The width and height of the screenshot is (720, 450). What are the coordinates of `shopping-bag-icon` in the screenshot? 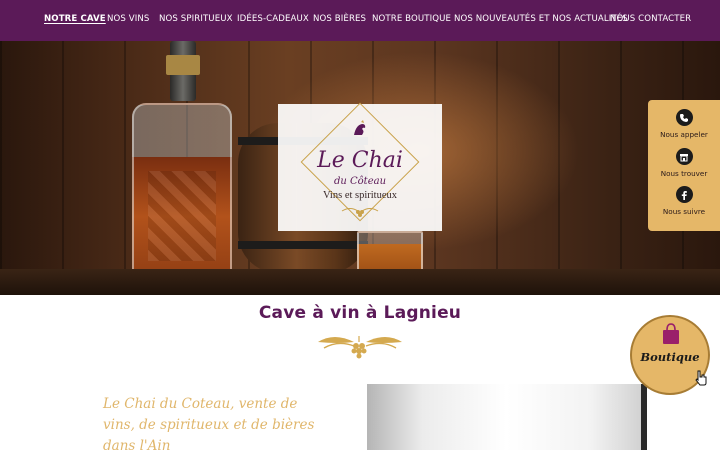 It's located at (671, 333).